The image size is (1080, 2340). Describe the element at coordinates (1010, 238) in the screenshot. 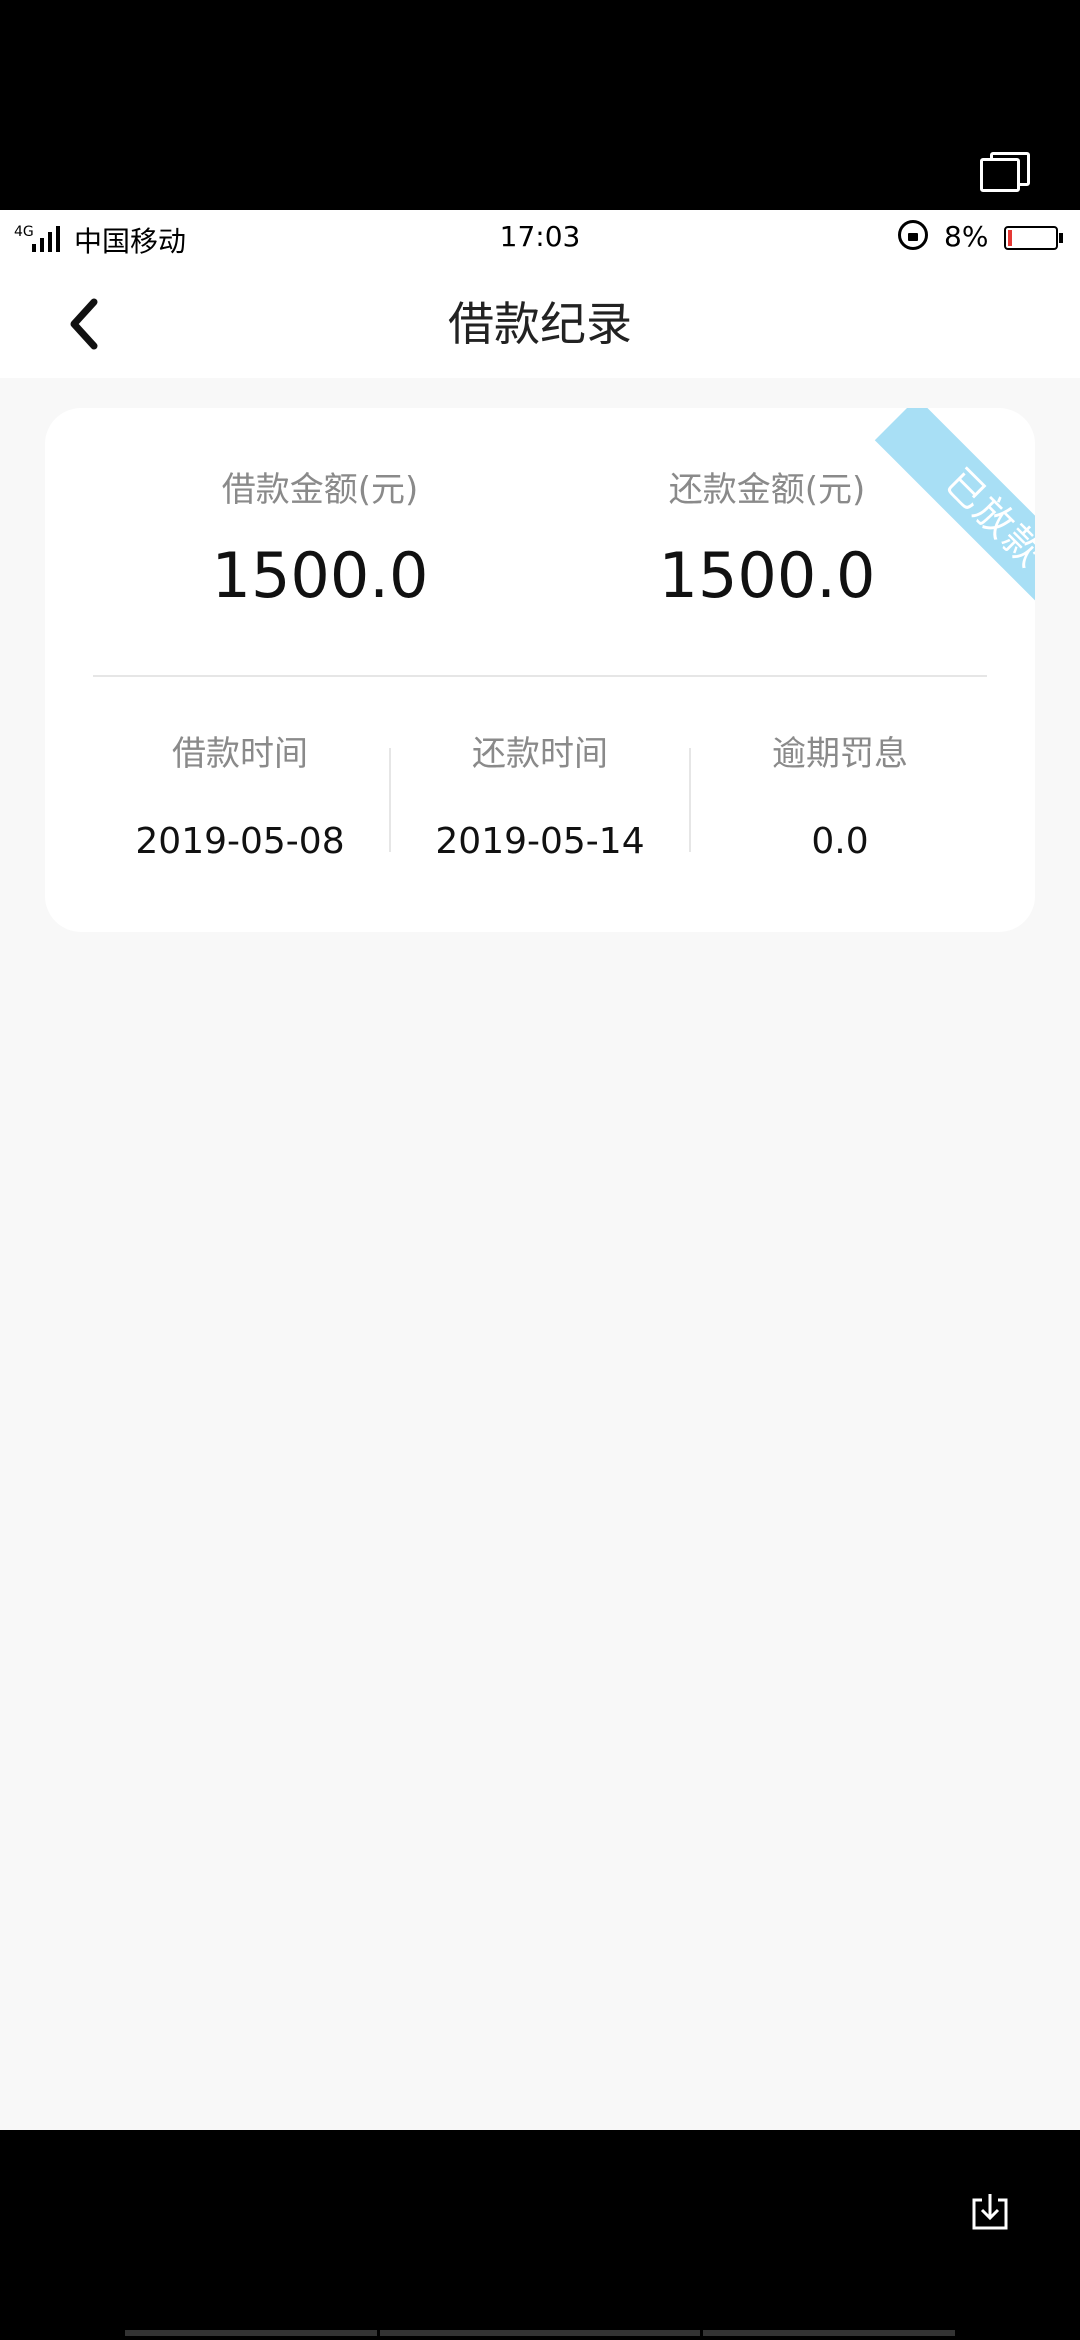

I see `battery-level` at that location.